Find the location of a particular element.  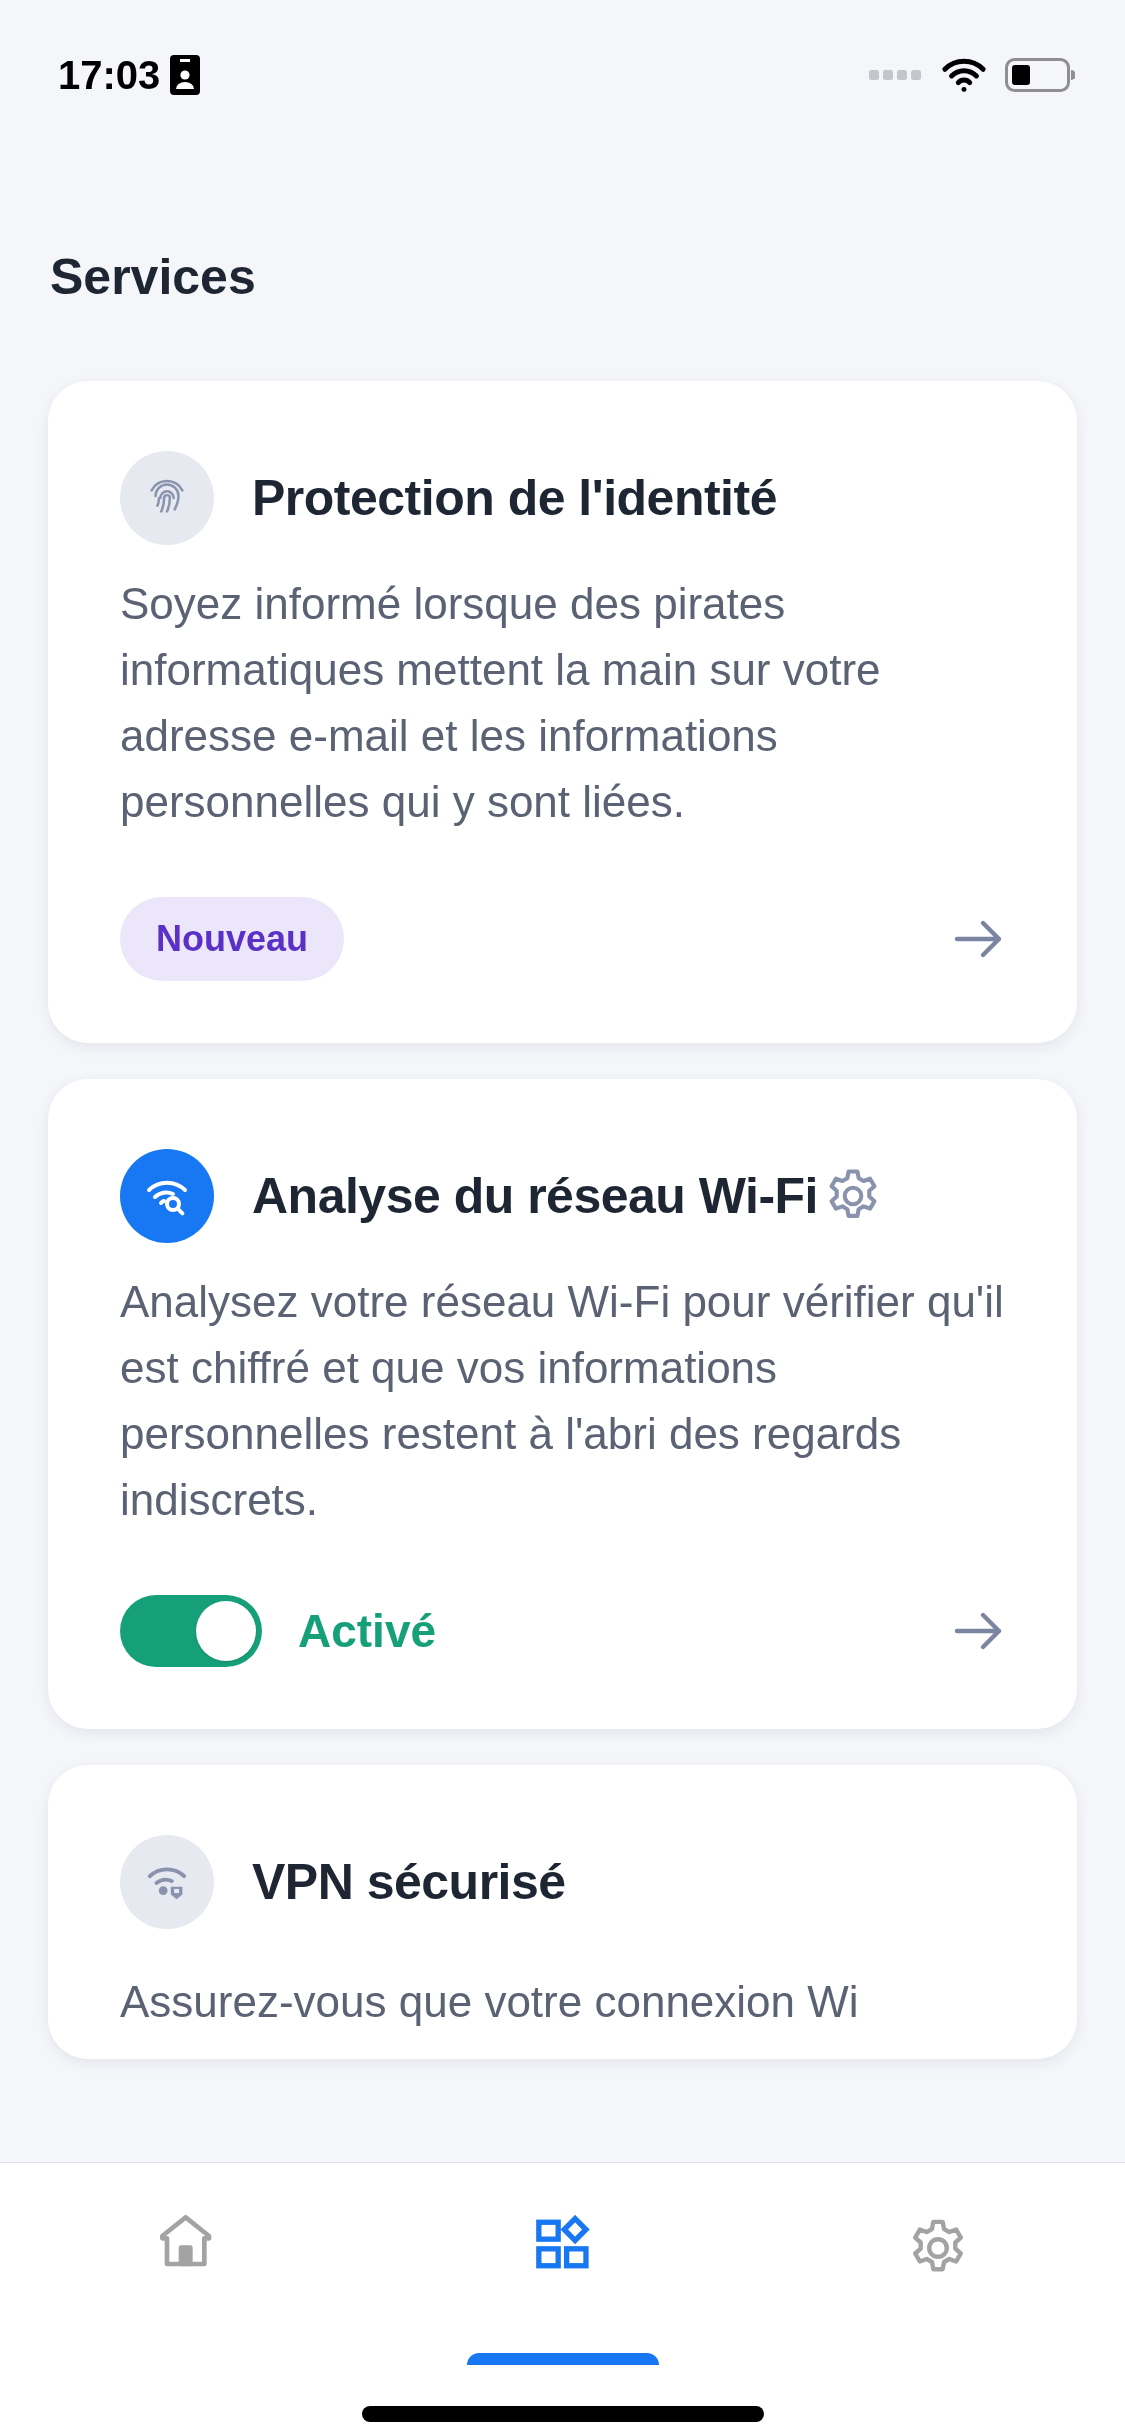

wifi-icon is located at coordinates (964, 75).